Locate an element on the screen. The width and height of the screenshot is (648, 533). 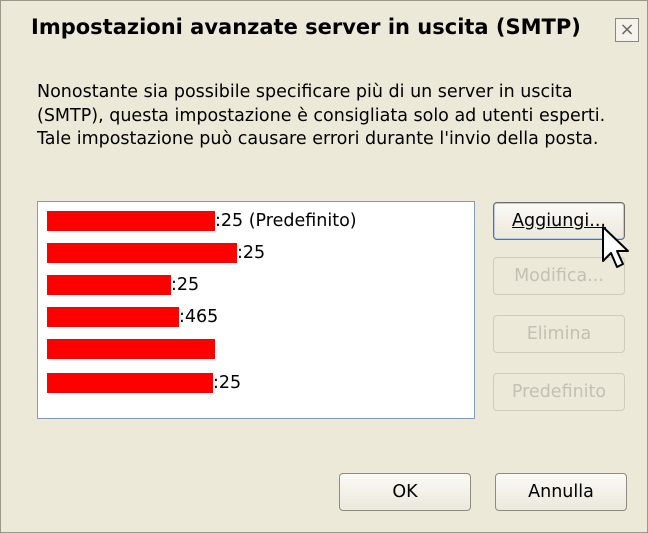
set-default-button: Predefinito is located at coordinates (559, 392).